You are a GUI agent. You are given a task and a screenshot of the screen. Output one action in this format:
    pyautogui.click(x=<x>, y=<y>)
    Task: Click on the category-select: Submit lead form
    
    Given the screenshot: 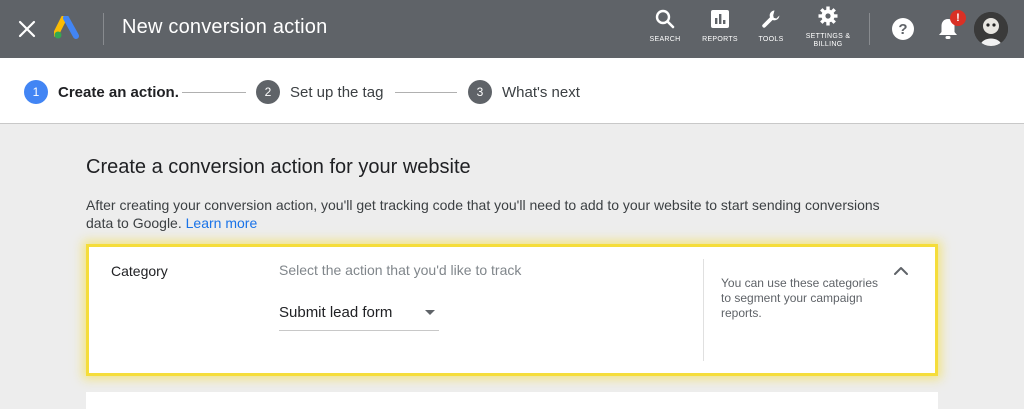 What is the action you would take?
    pyautogui.click(x=359, y=316)
    